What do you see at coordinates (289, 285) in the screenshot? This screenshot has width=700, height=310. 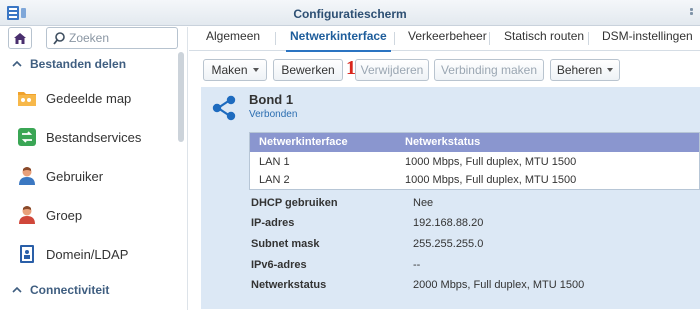 I see `property-key: Netwerkstatus` at bounding box center [289, 285].